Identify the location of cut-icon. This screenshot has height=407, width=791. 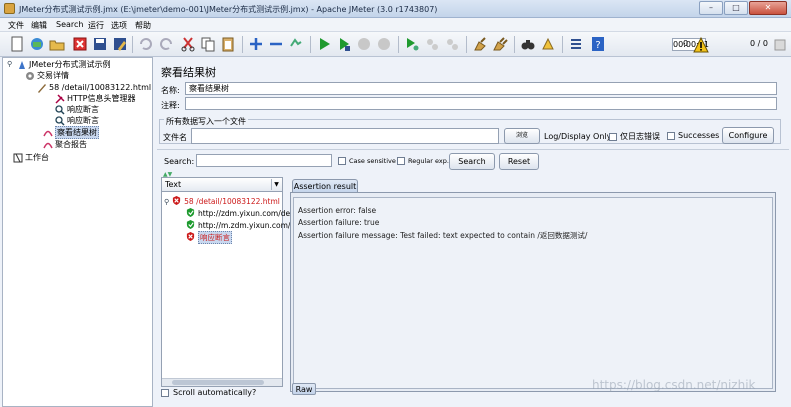
(188, 44).